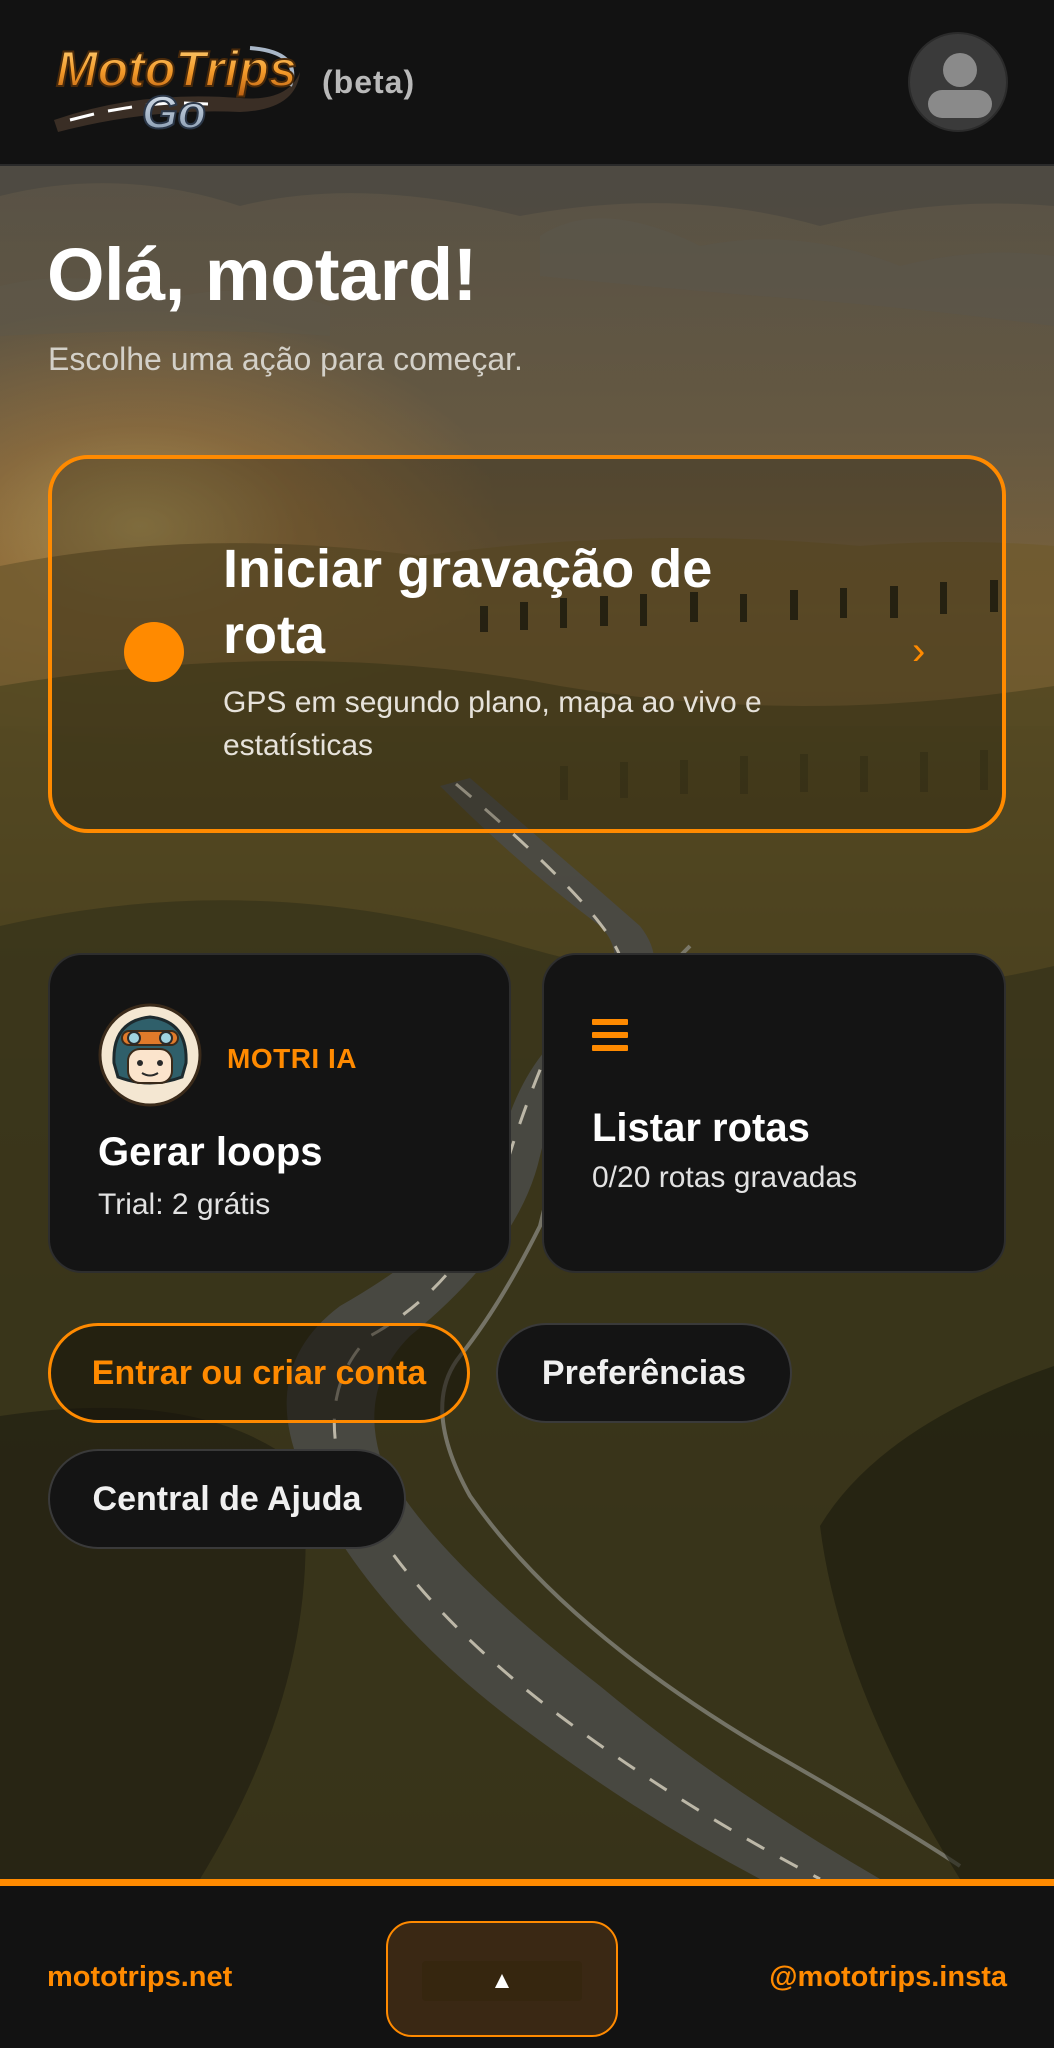  I want to click on expand-panel-button: ▲, so click(502, 1979).